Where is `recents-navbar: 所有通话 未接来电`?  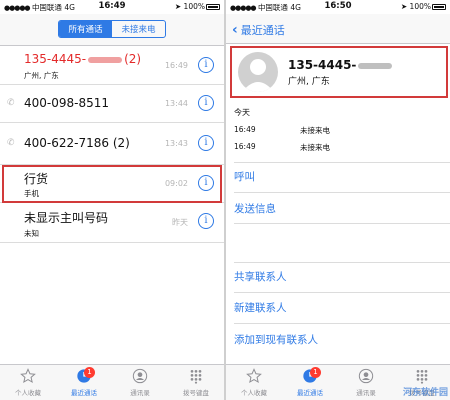 recents-navbar: 所有通话 未接来电 is located at coordinates (112, 30).